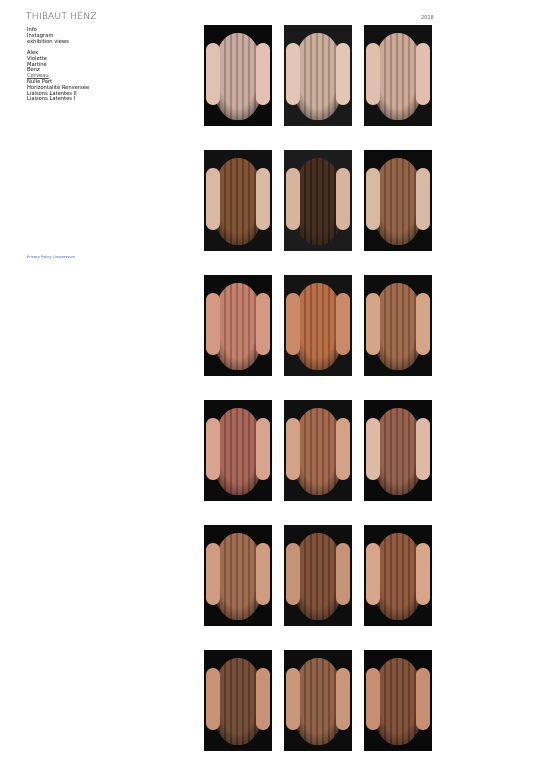  What do you see at coordinates (39, 257) in the screenshot?
I see `privacy-policy-link: Privacy Policy` at bounding box center [39, 257].